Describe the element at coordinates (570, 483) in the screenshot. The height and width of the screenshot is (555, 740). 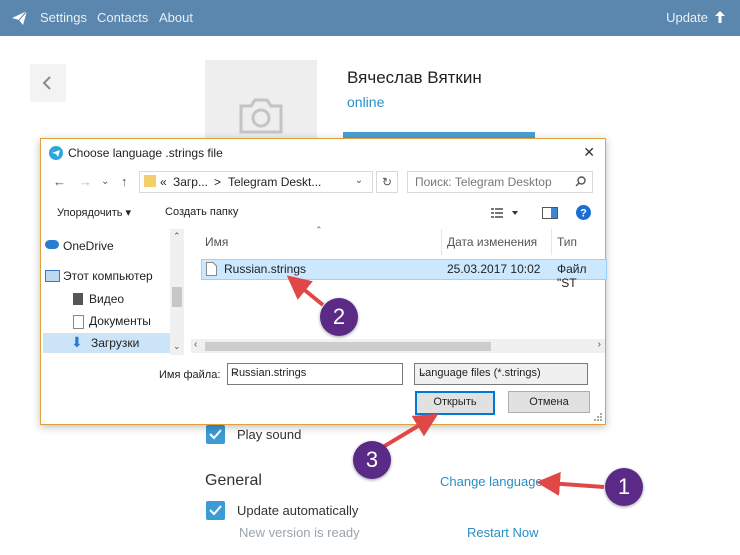
I see `arrow-to-change-language` at that location.